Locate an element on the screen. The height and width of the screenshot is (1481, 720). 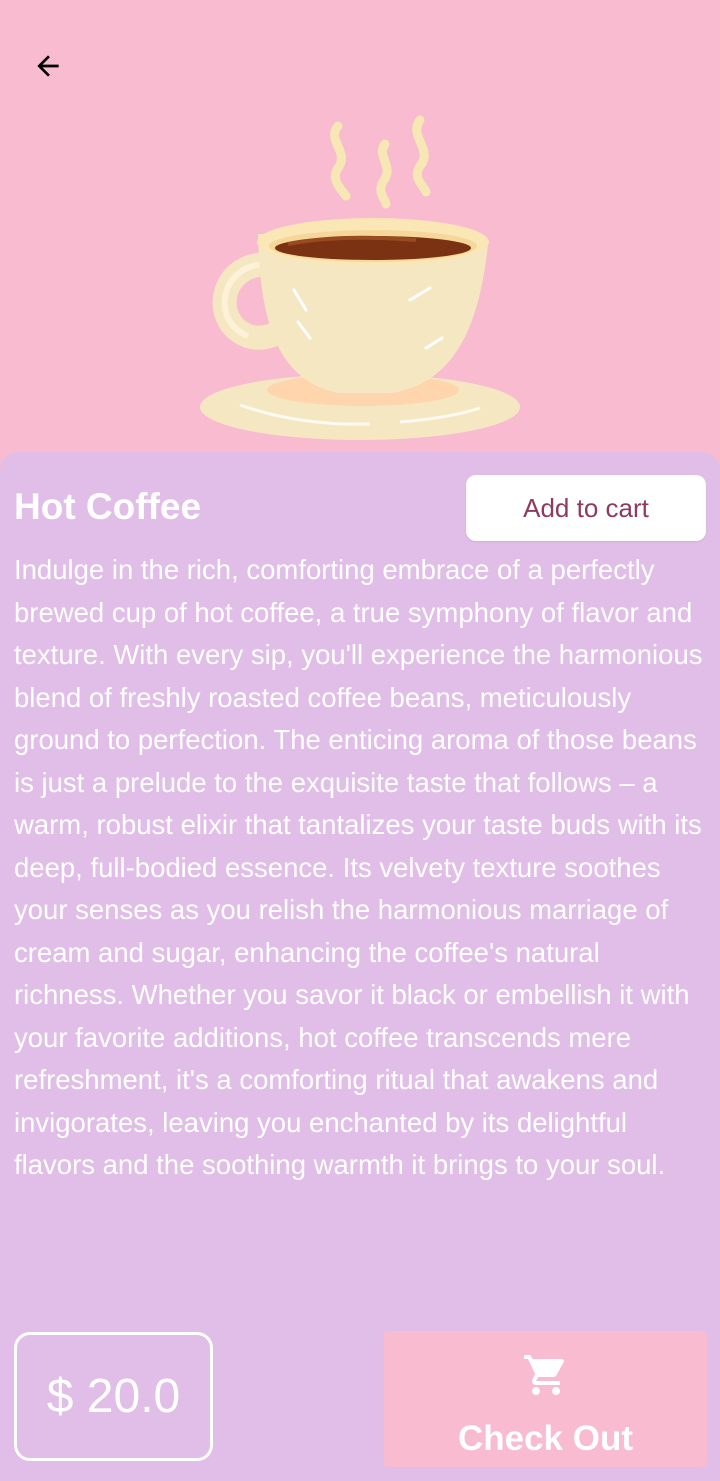
arrow-left-icon is located at coordinates (48, 66).